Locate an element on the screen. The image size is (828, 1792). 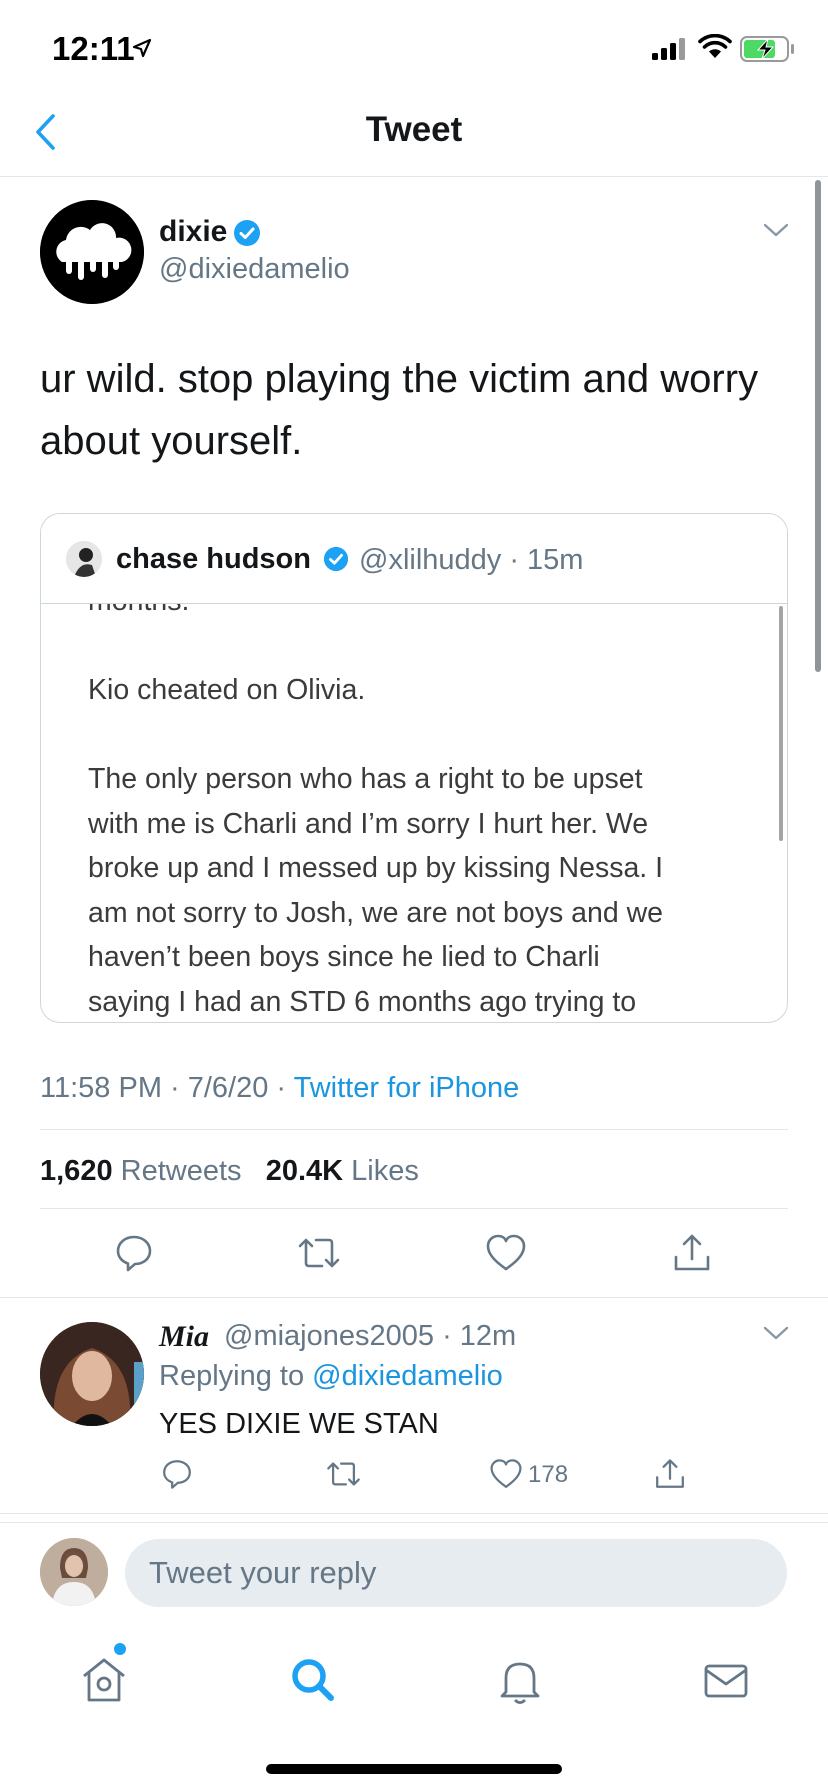
quoted-author-name: chase hudson is located at coordinates (213, 559).